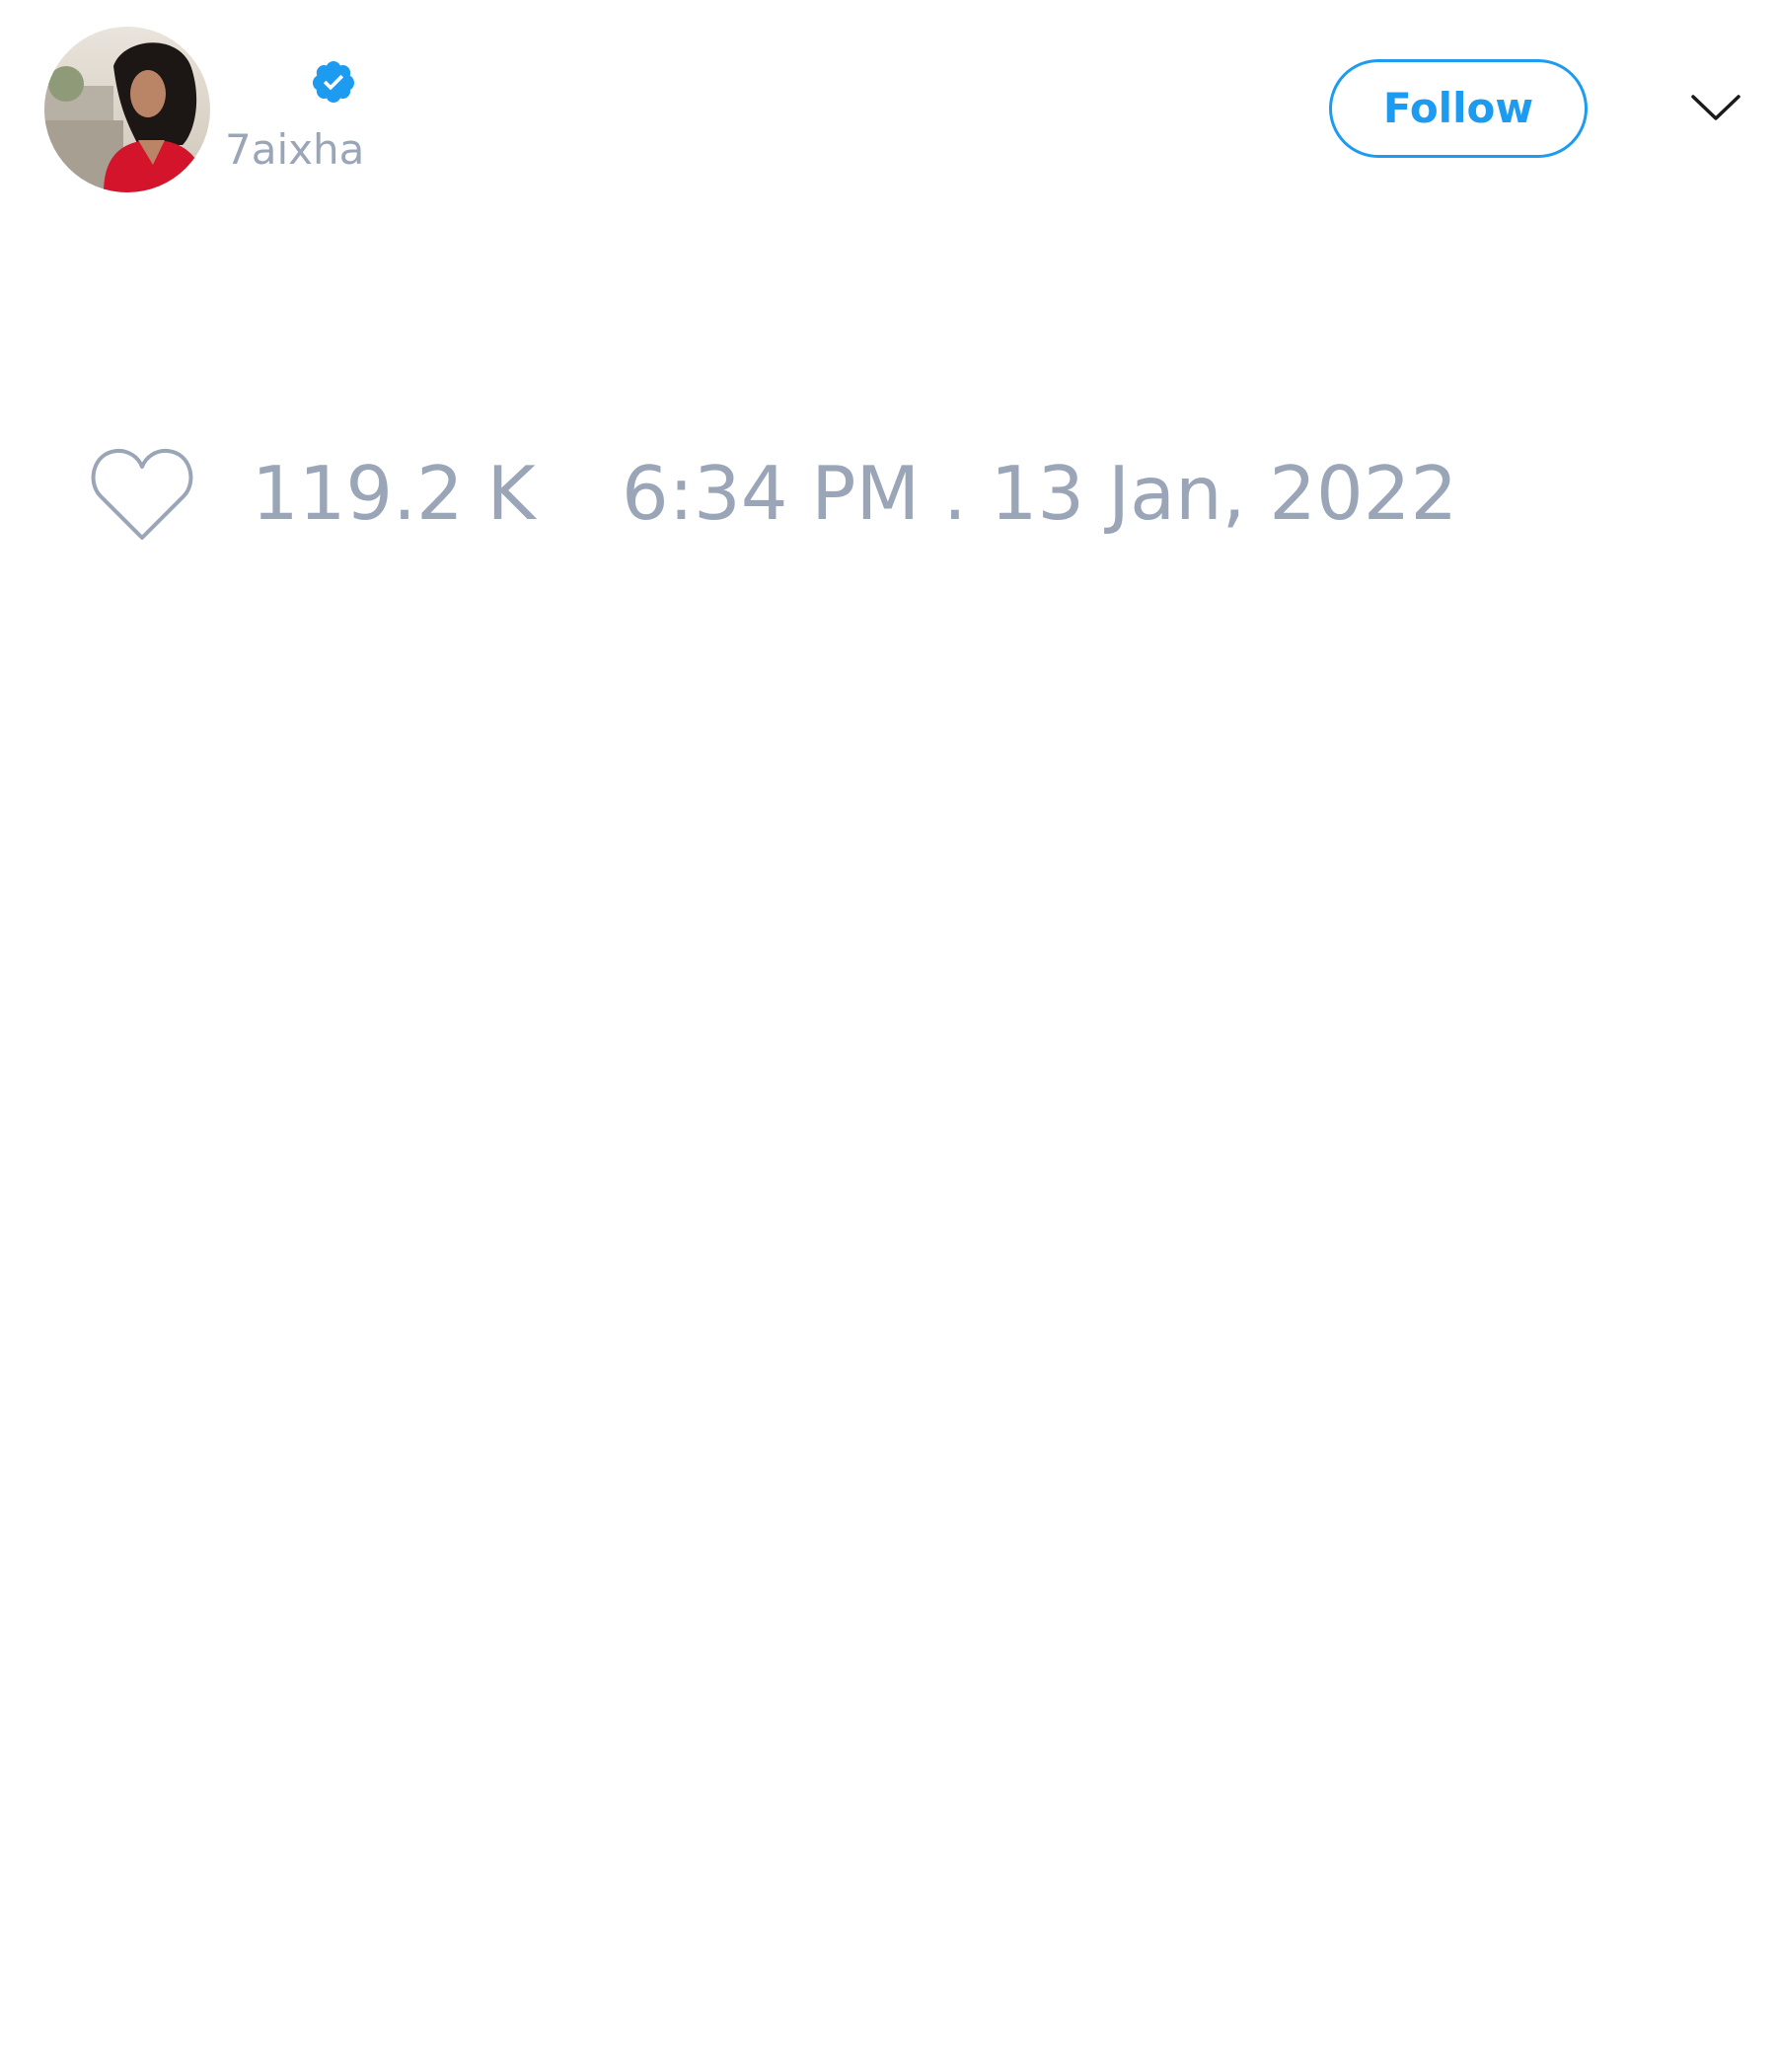 The height and width of the screenshot is (2072, 1776). Describe the element at coordinates (142, 495) in the screenshot. I see `heart-icon` at that location.